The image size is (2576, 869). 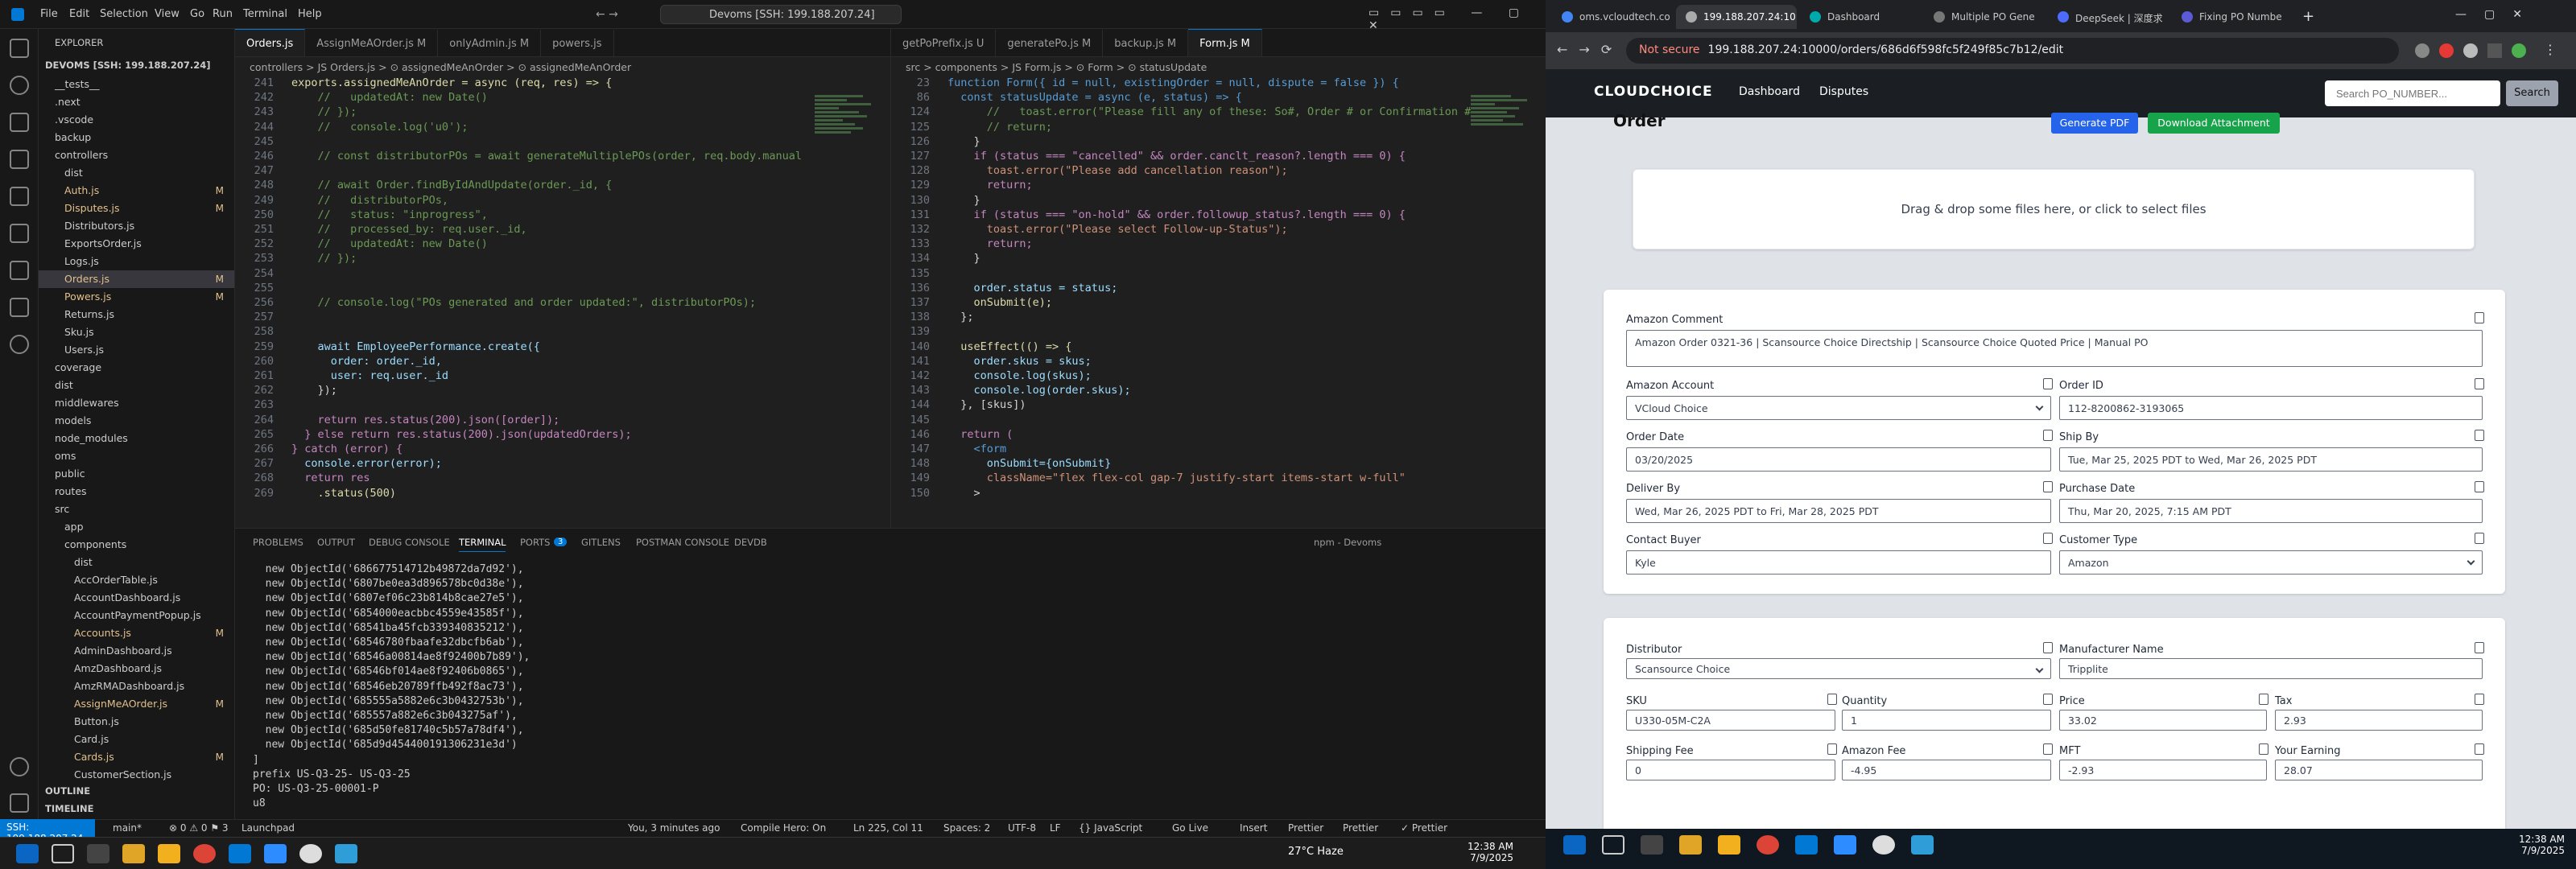 I want to click on menu-run: Run, so click(x=223, y=14).